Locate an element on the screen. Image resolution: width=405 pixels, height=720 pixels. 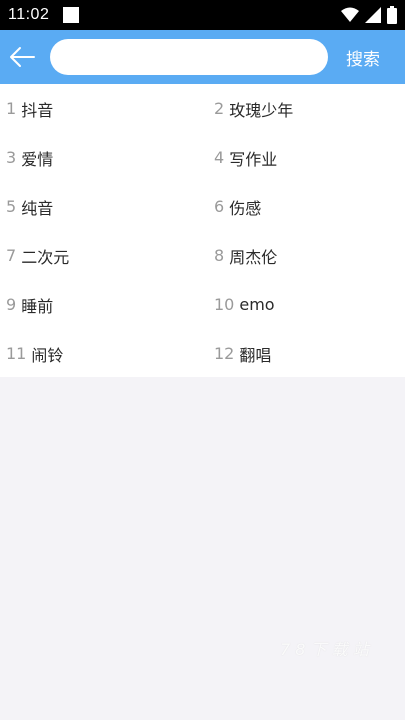
search-input is located at coordinates (189, 57).